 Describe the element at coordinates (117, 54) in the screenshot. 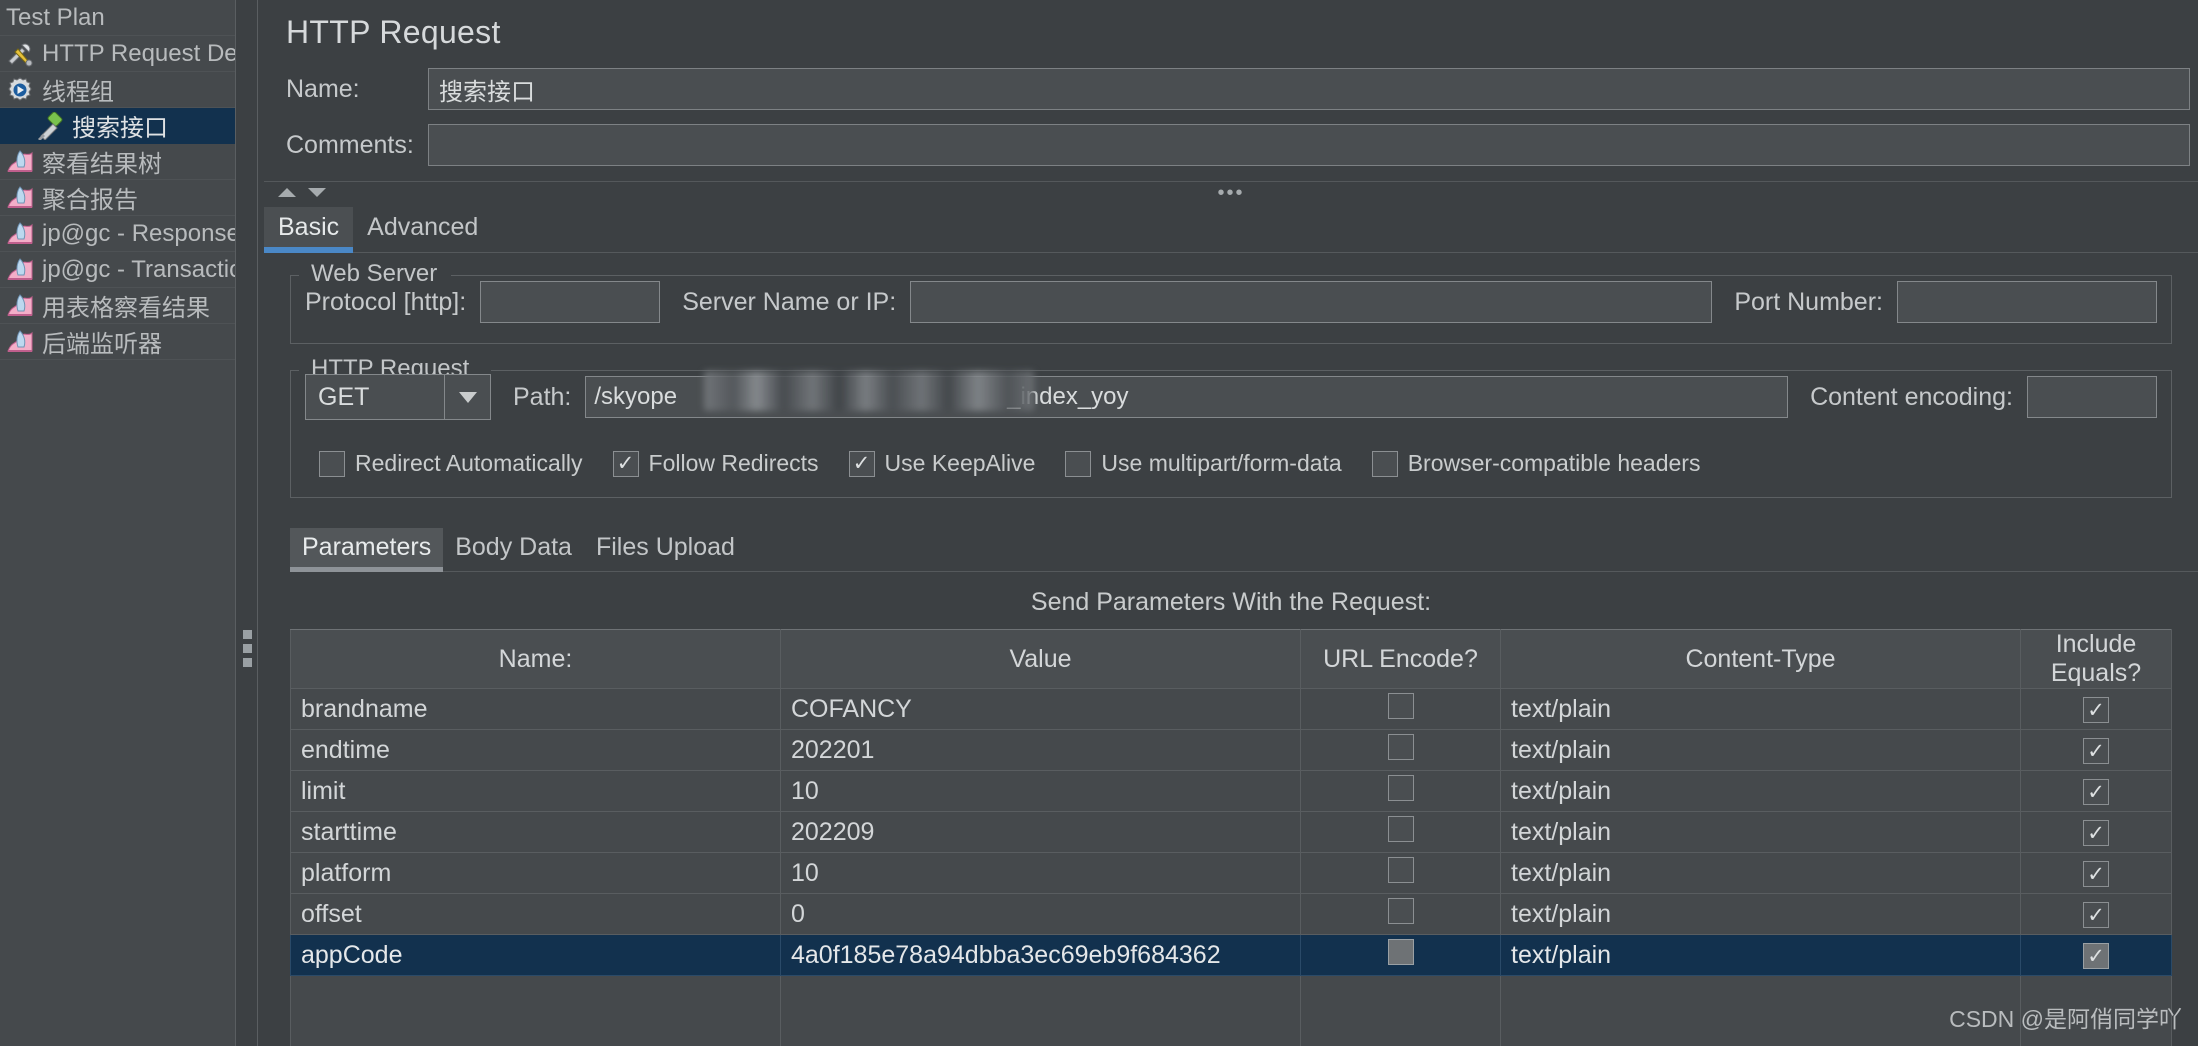

I see `tree-item-1: HTTP Request Def` at that location.